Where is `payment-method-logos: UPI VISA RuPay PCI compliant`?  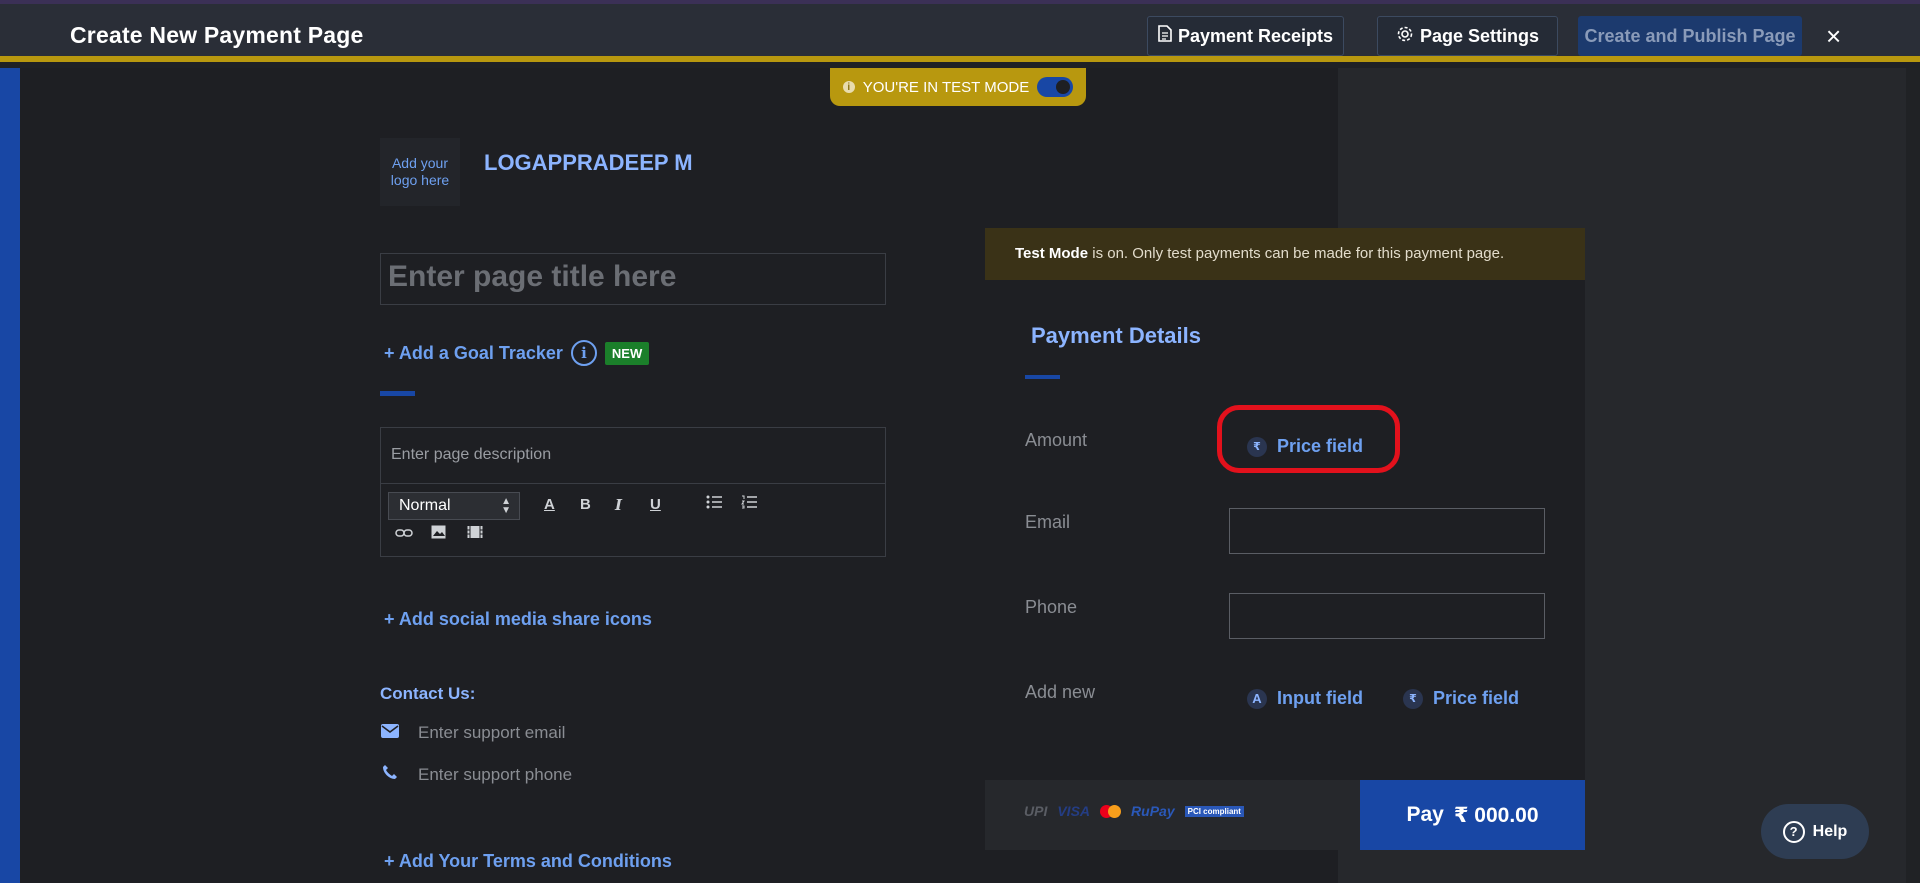
payment-method-logos: UPI VISA RuPay PCI compliant is located at coordinates (1134, 811).